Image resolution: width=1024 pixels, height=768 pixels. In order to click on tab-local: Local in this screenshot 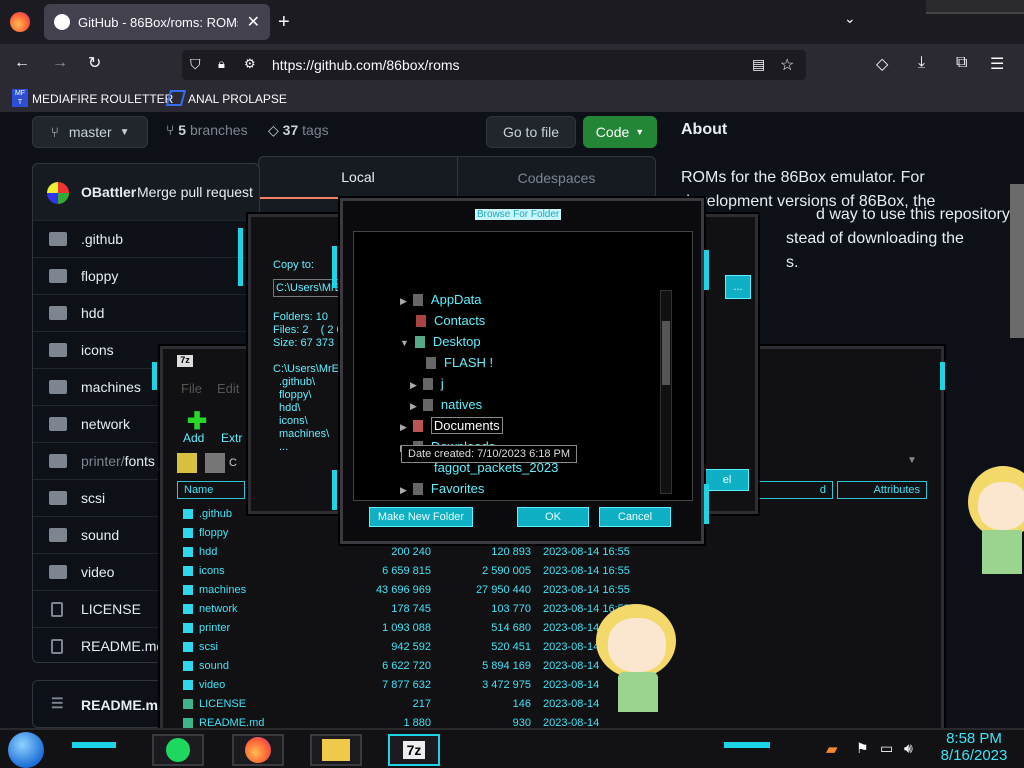, I will do `click(358, 178)`.